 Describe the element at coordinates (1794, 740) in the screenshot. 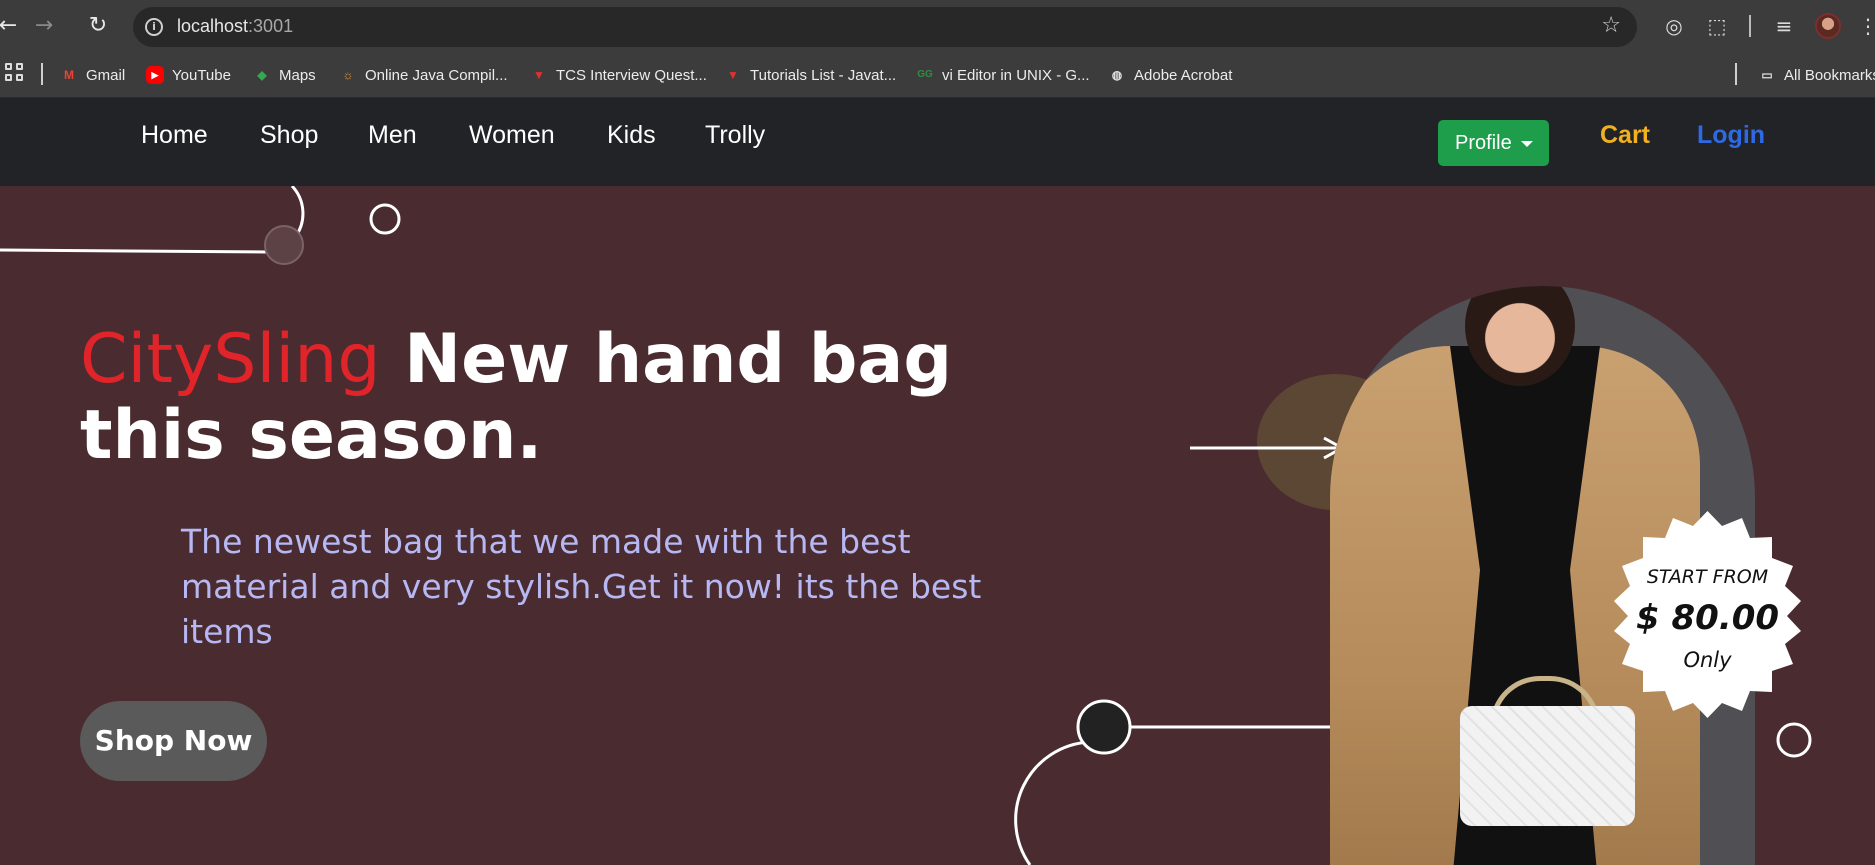

I see `deco-circle-right` at that location.